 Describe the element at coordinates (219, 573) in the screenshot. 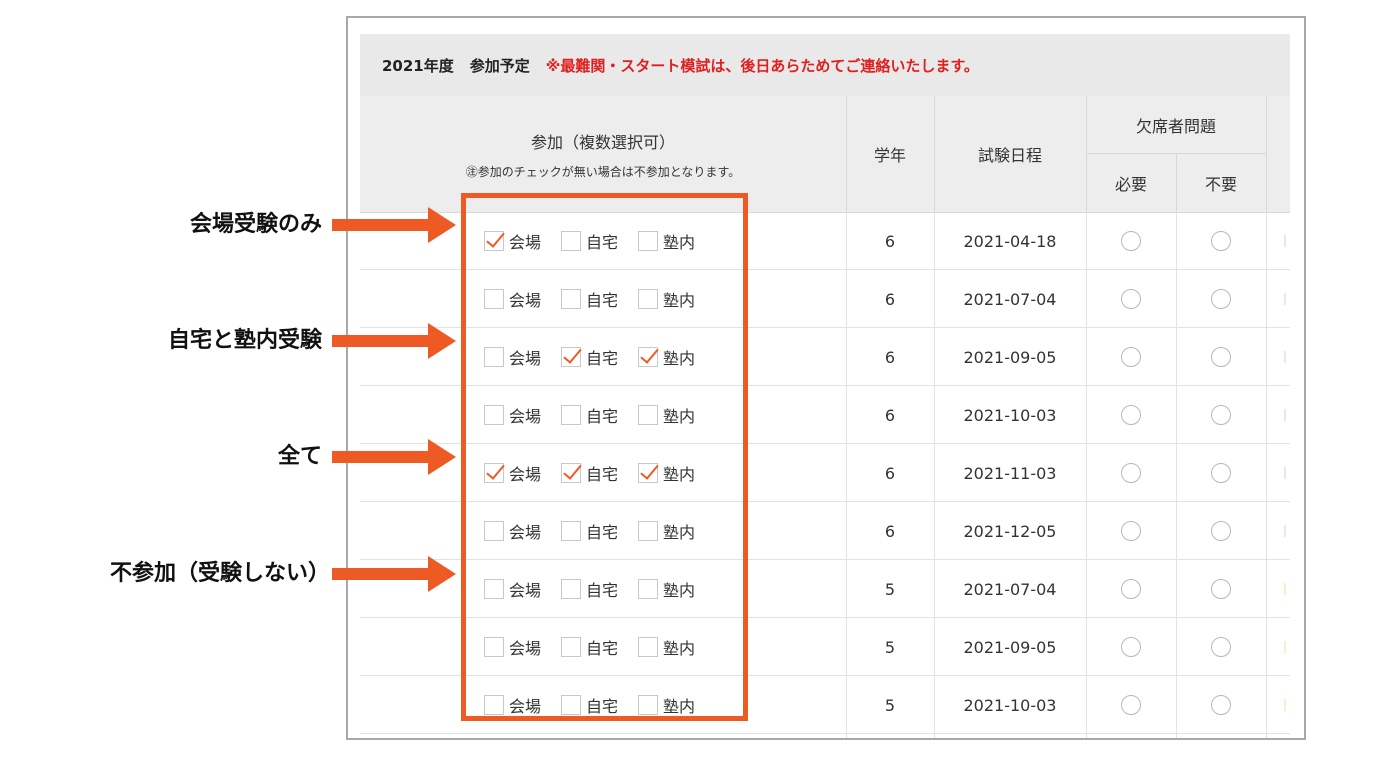

I see `annotation-not-participating: 不参加（受験しない）` at that location.